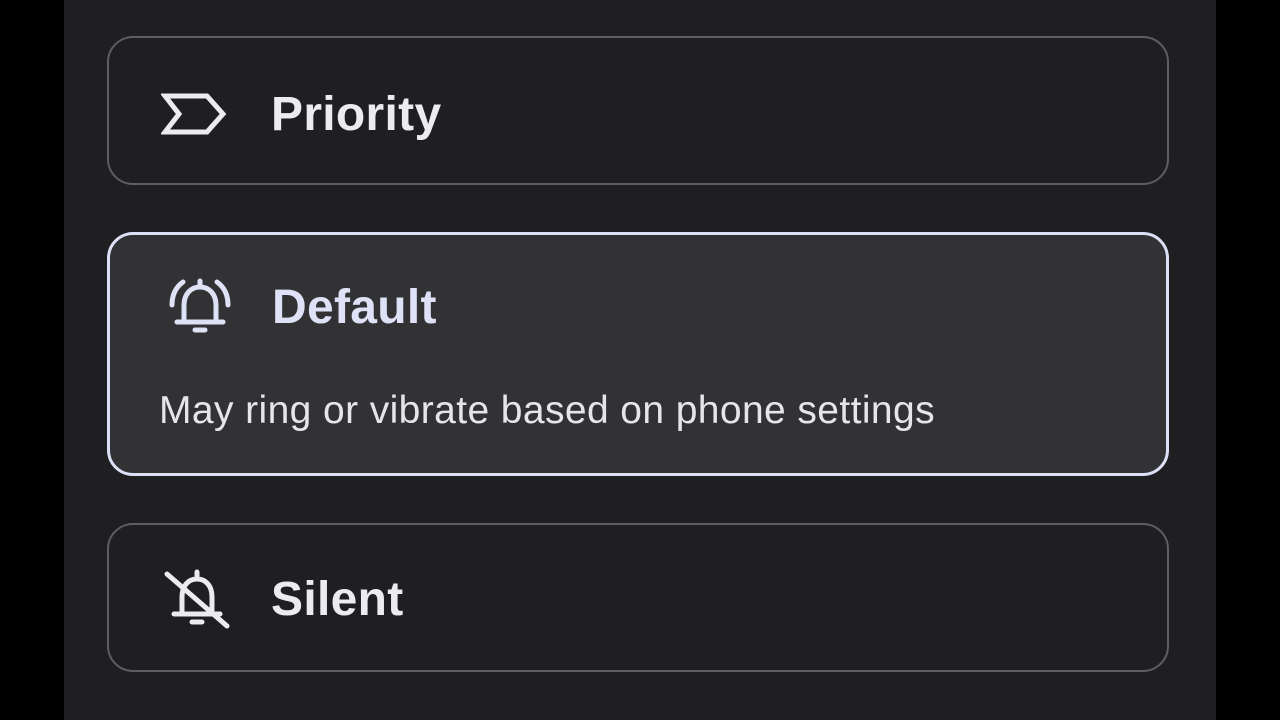 The image size is (1280, 720). What do you see at coordinates (199, 114) in the screenshot?
I see `priority-icon` at bounding box center [199, 114].